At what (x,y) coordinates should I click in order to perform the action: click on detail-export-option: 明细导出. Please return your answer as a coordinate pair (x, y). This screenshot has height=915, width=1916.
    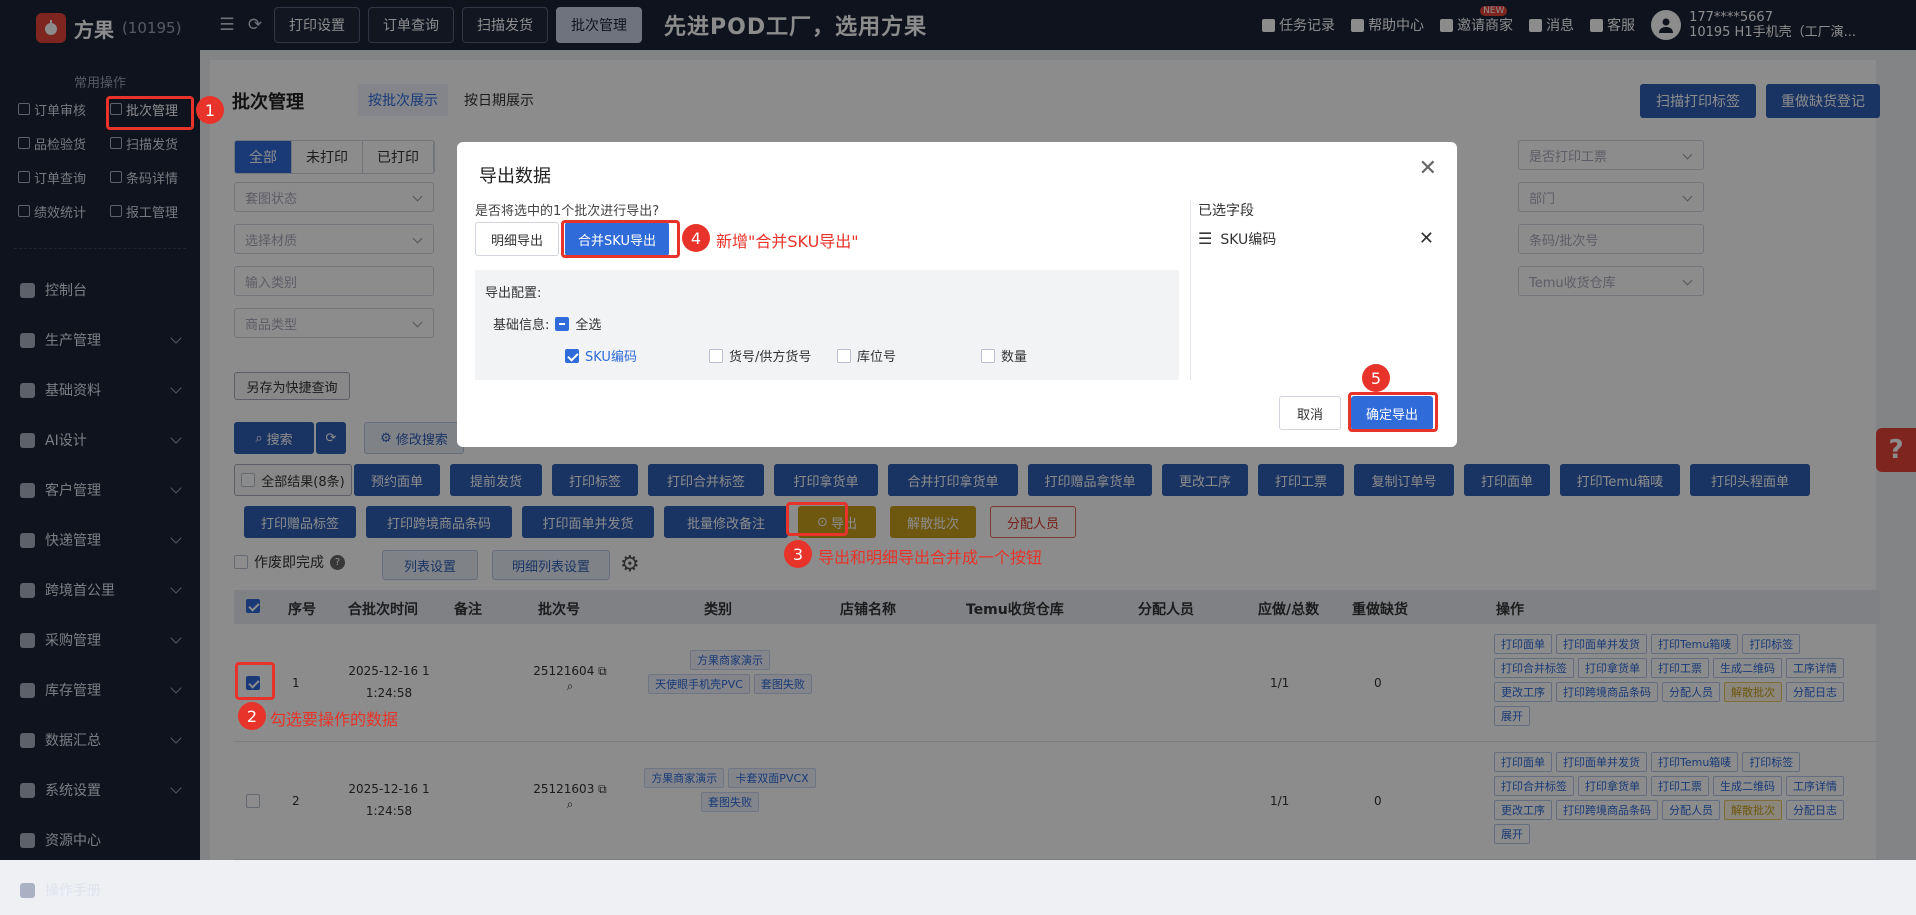
    Looking at the image, I should click on (517, 239).